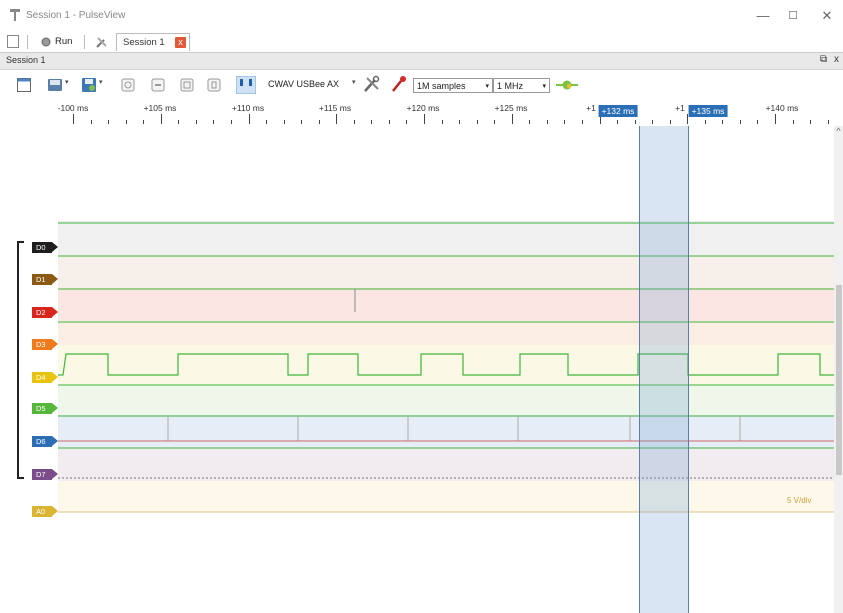 This screenshot has height=613, width=843. What do you see at coordinates (423, 108) in the screenshot?
I see `ruler-tick-label: +120 ms` at bounding box center [423, 108].